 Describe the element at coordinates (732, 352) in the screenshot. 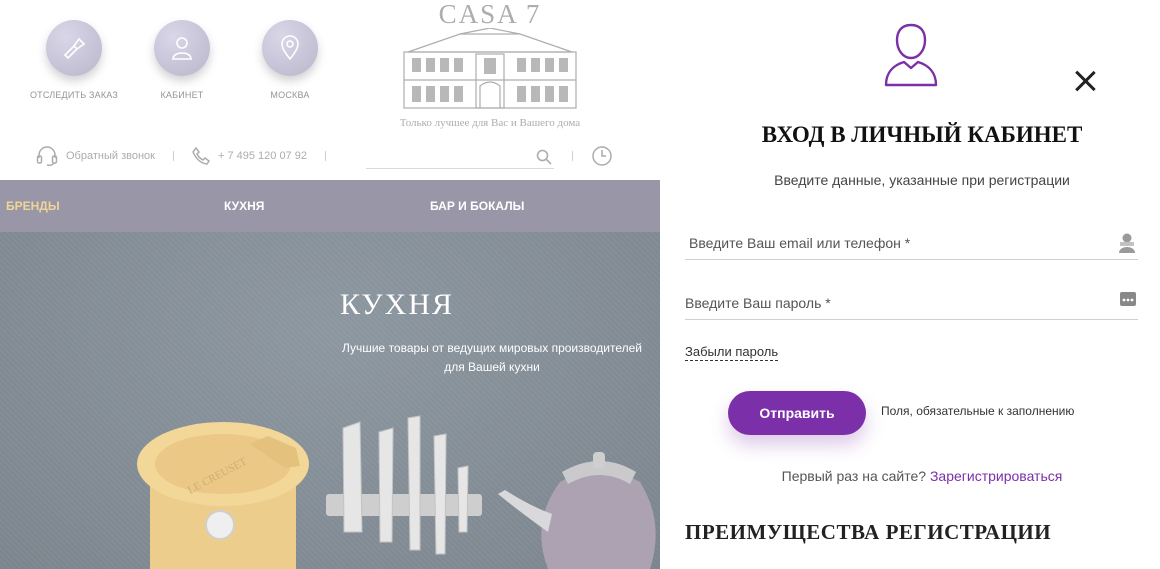

I see `forgot-password-link: Забыли пароль` at that location.